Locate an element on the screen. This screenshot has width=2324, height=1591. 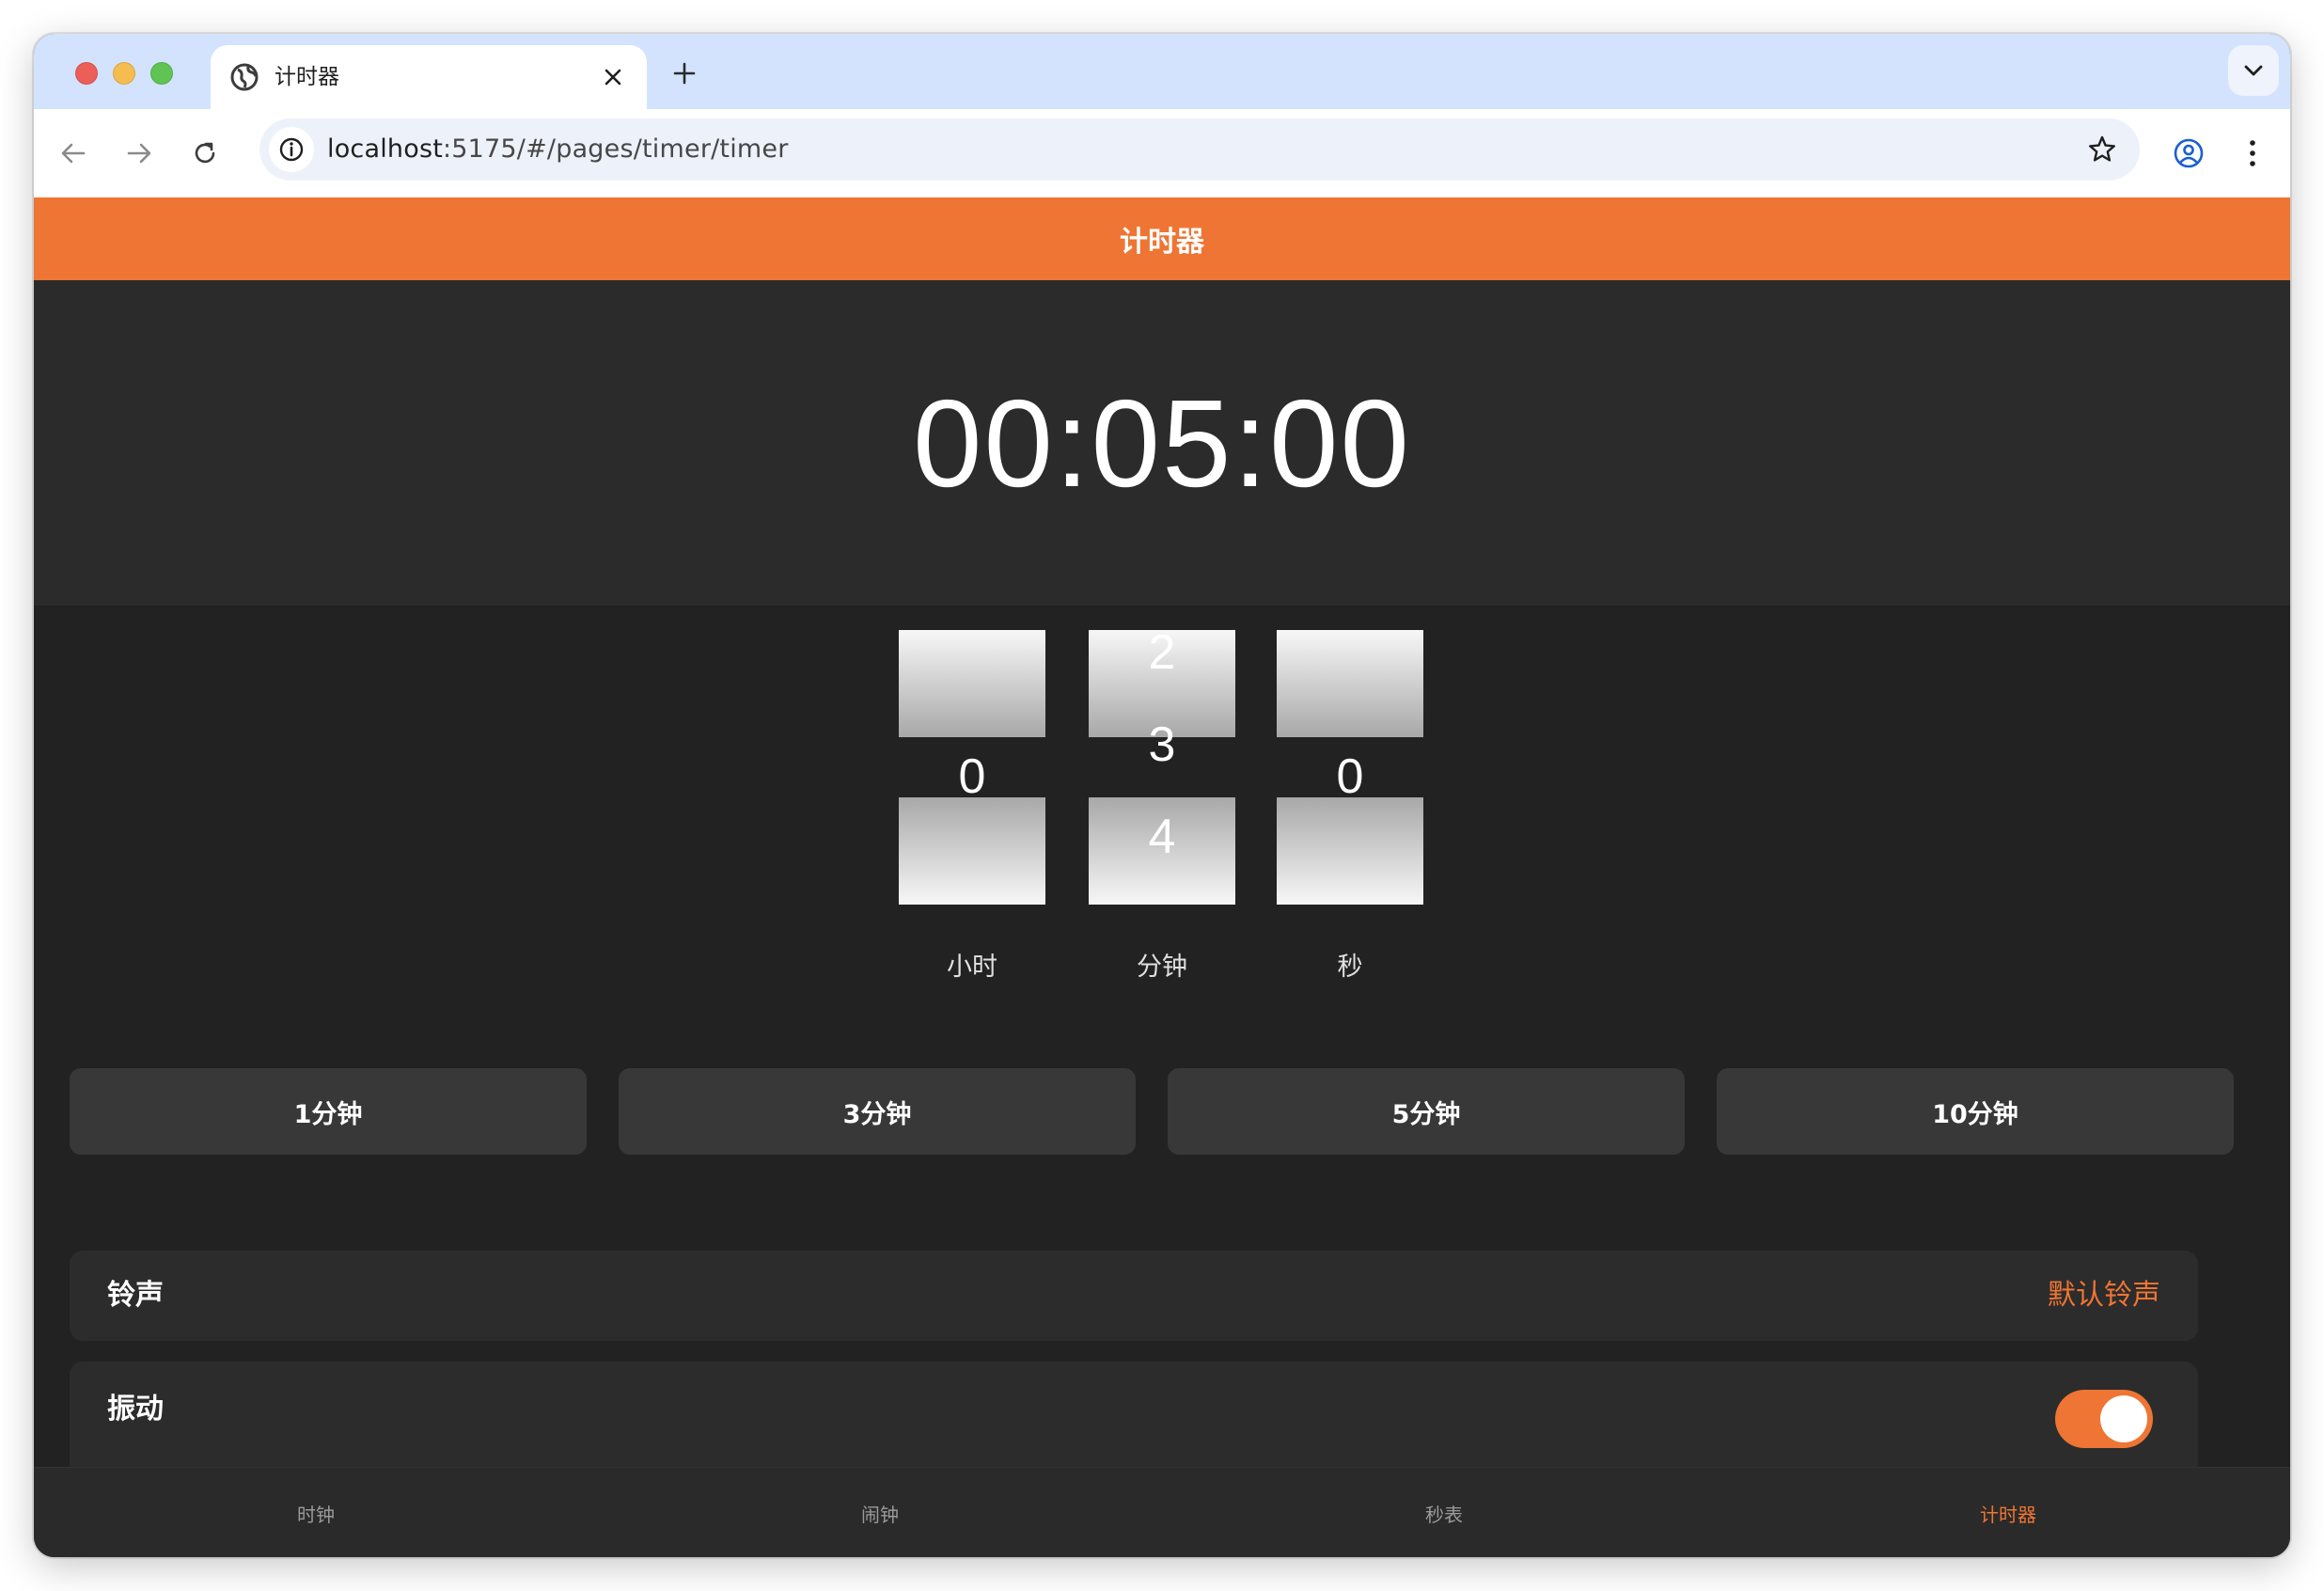
star-icon is located at coordinates (2102, 148).